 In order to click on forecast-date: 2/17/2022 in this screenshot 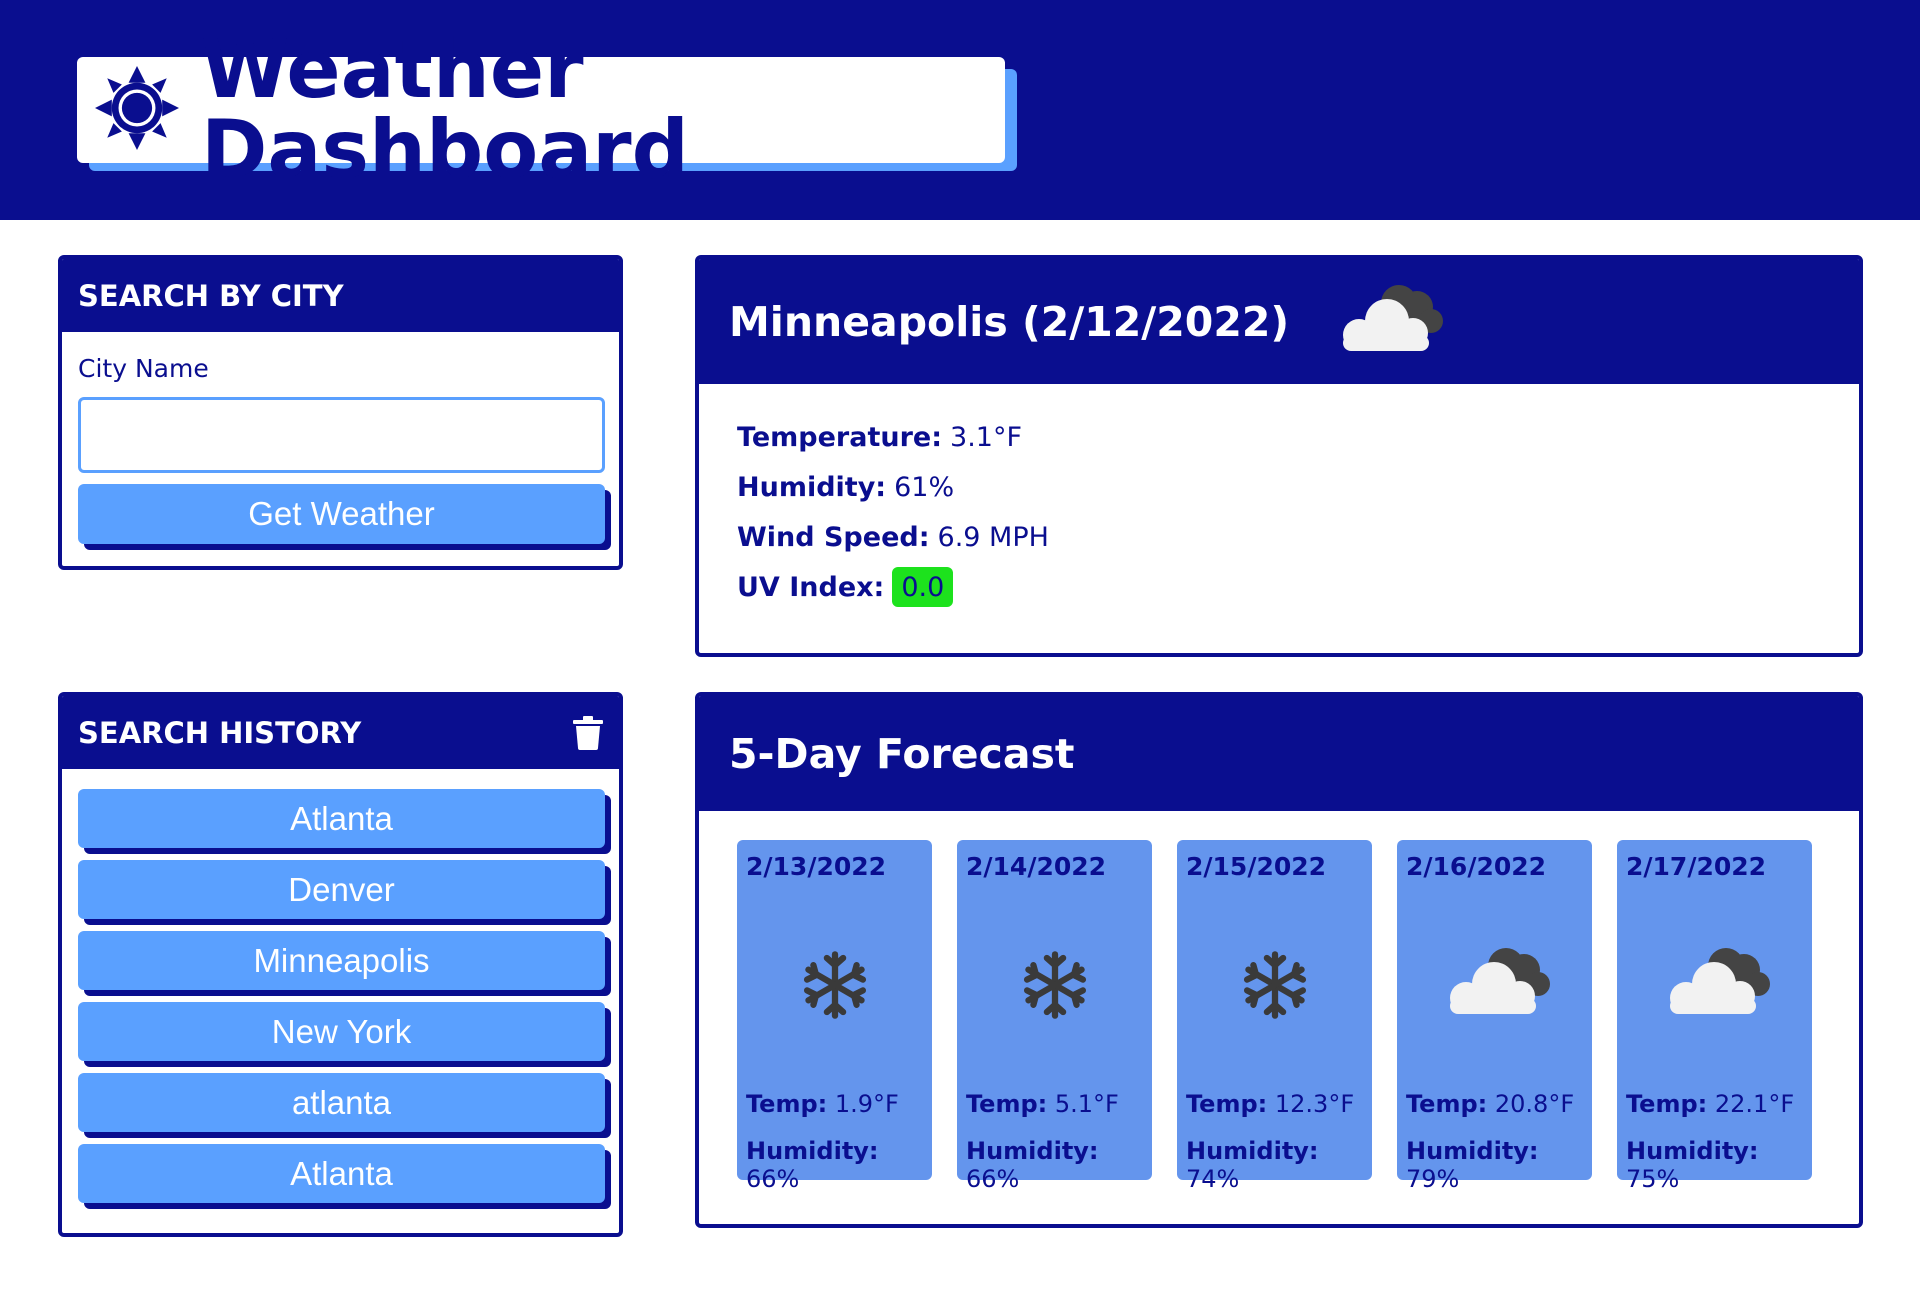, I will do `click(1696, 866)`.